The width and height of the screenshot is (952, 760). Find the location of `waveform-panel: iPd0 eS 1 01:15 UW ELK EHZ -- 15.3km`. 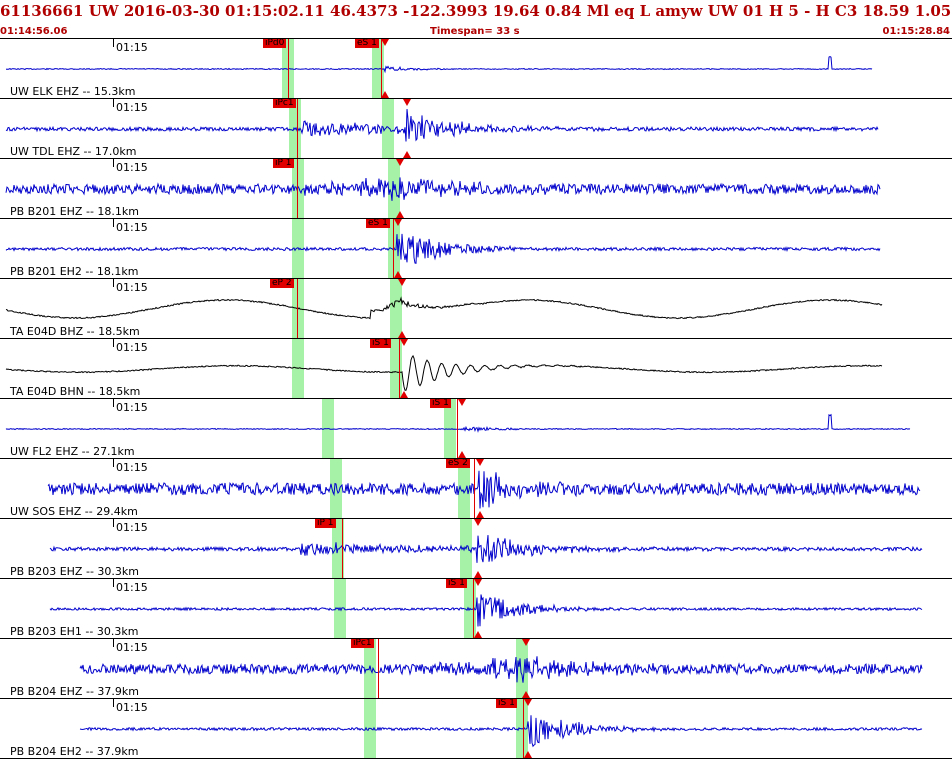

waveform-panel: iPd0 eS 1 01:15 UW ELK EHZ -- 15.3km is located at coordinates (476, 69).